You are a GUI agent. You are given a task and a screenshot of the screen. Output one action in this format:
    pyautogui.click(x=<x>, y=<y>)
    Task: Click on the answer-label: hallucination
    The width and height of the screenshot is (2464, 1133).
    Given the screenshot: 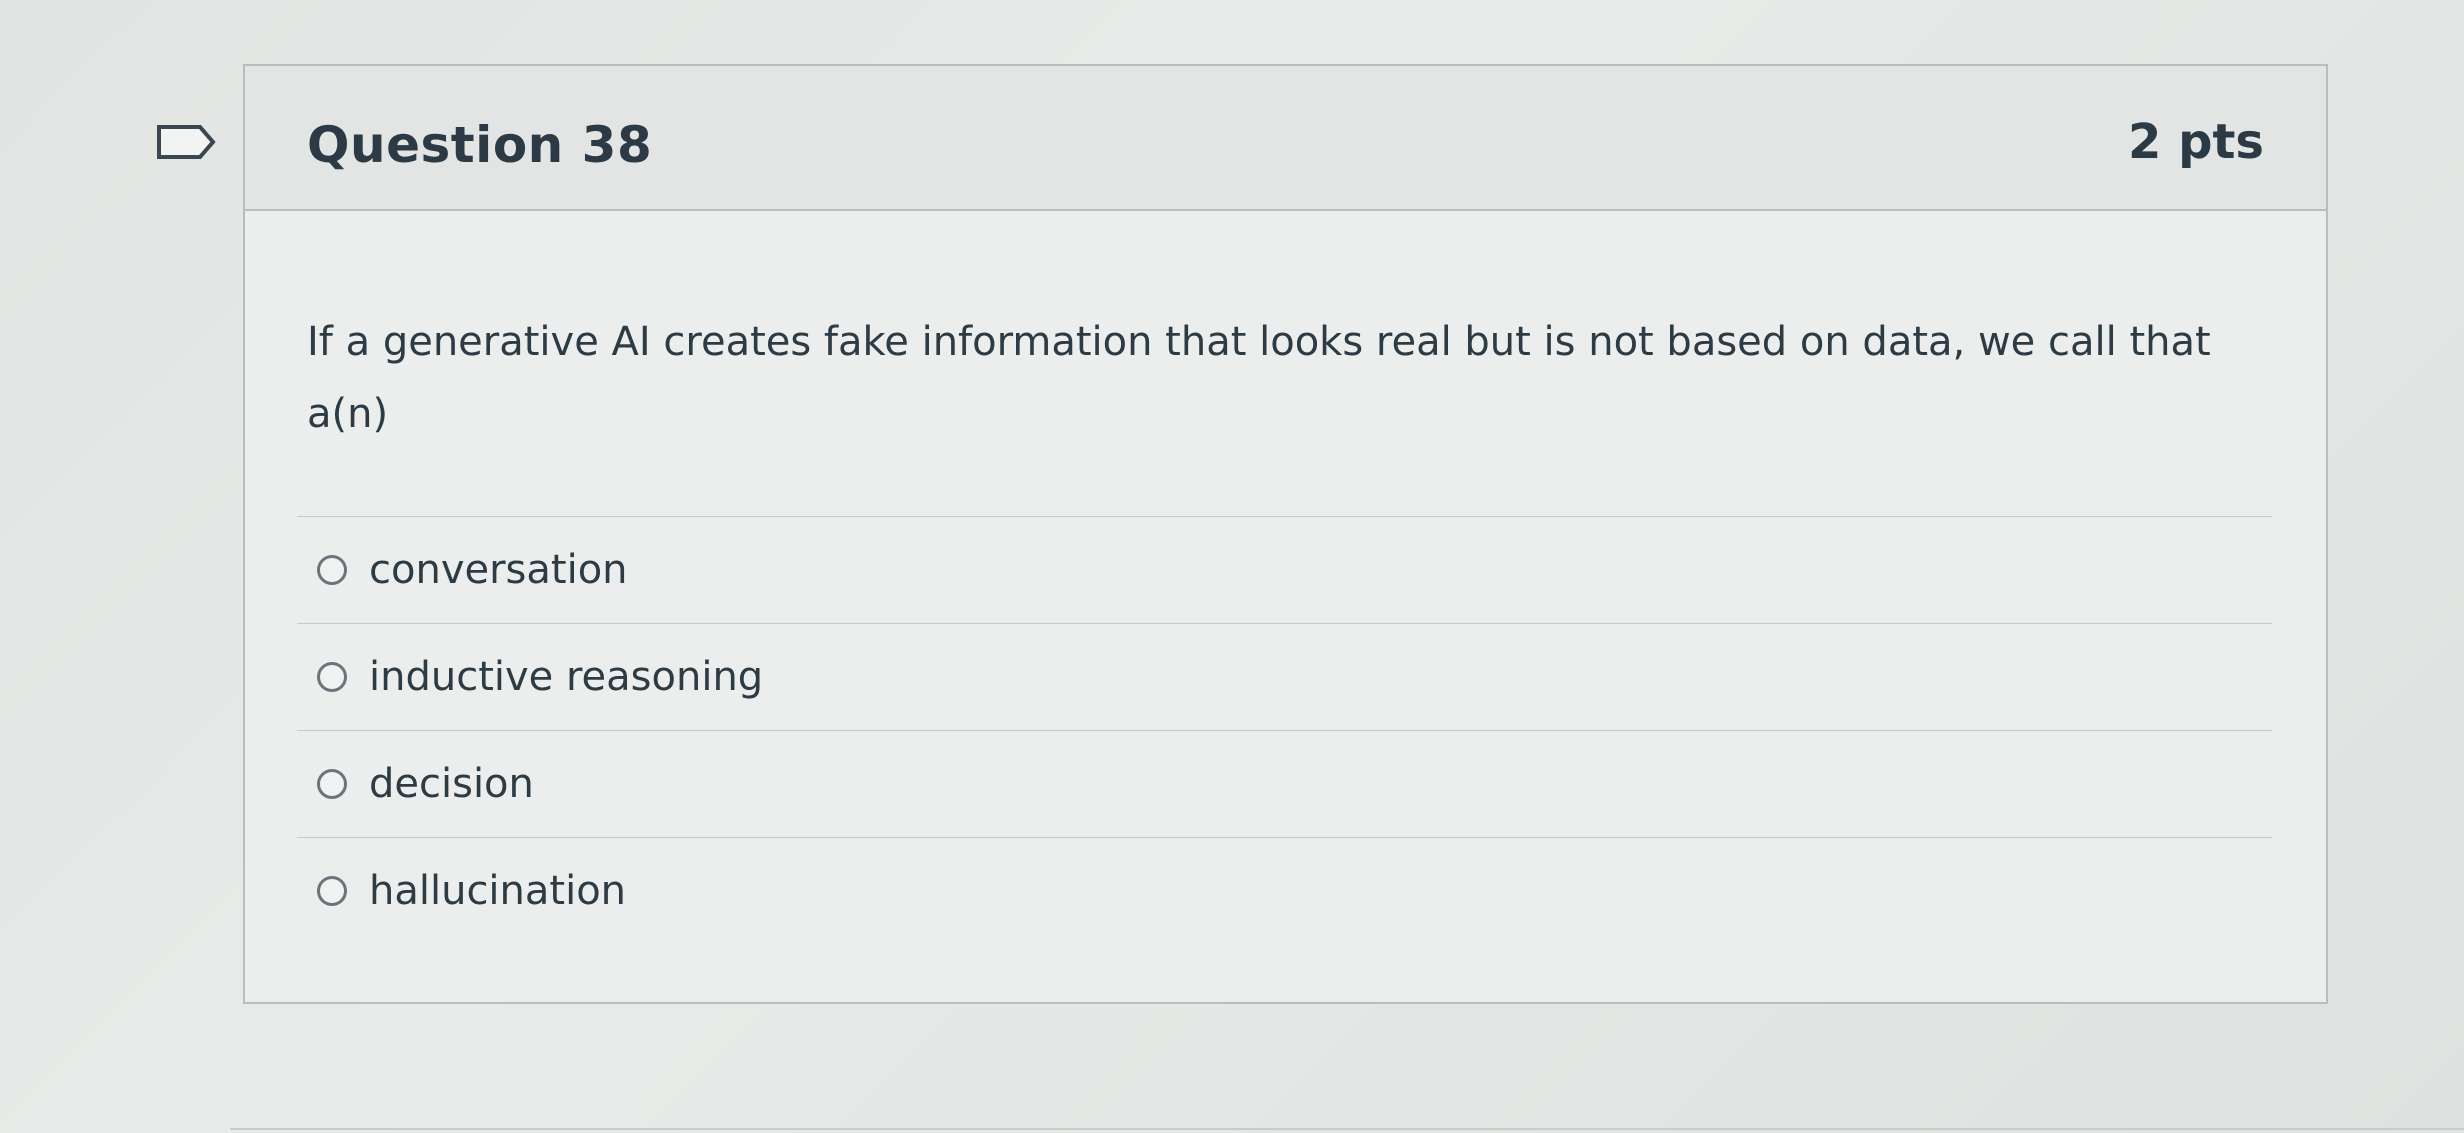 What is the action you would take?
    pyautogui.click(x=497, y=891)
    